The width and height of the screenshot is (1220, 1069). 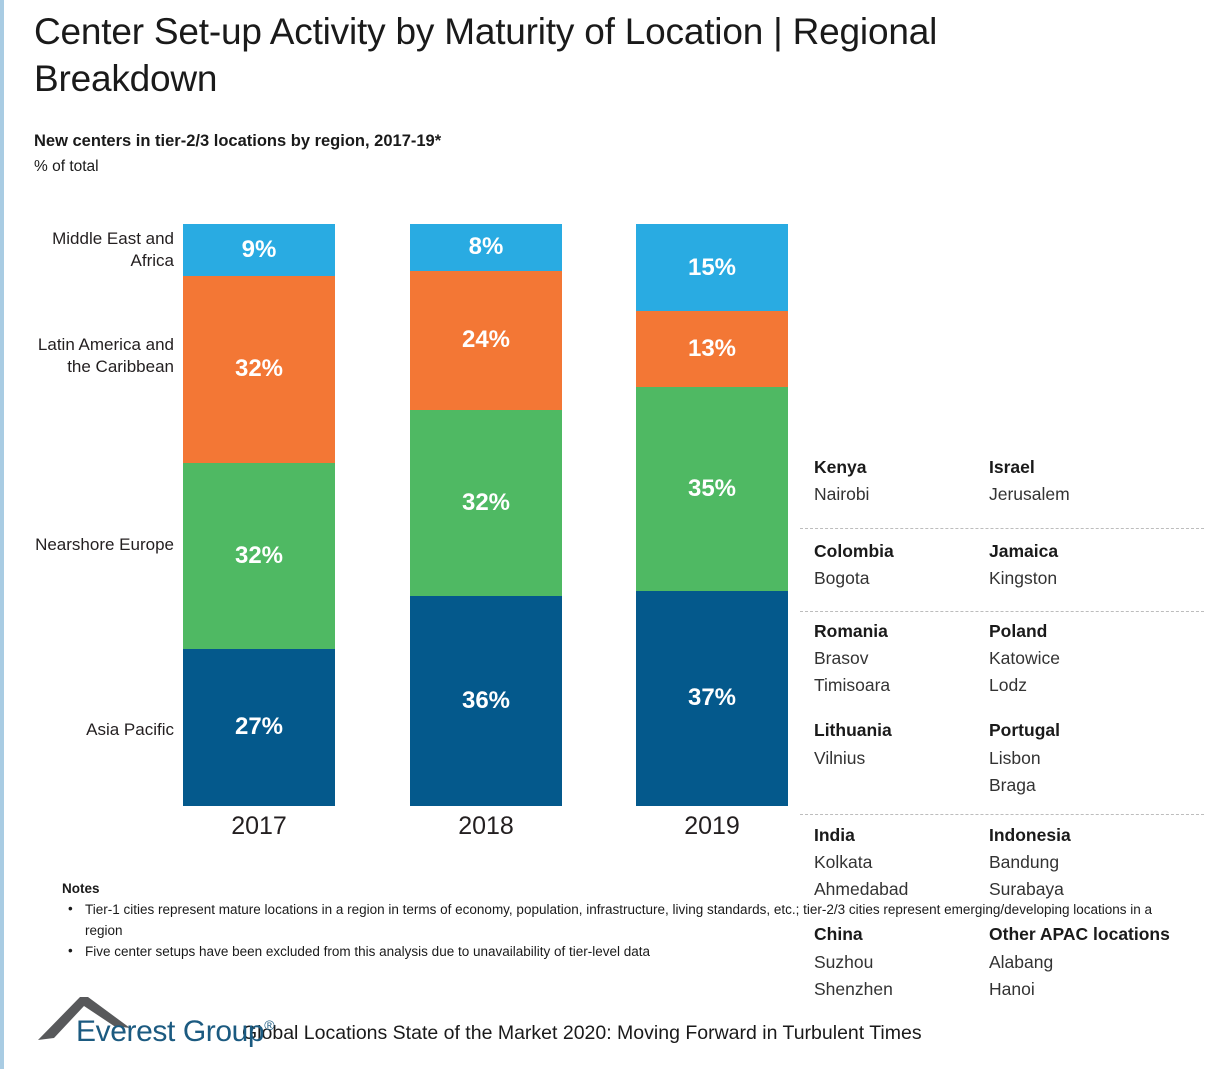 I want to click on annotation-city: Katowice, so click(x=1025, y=658).